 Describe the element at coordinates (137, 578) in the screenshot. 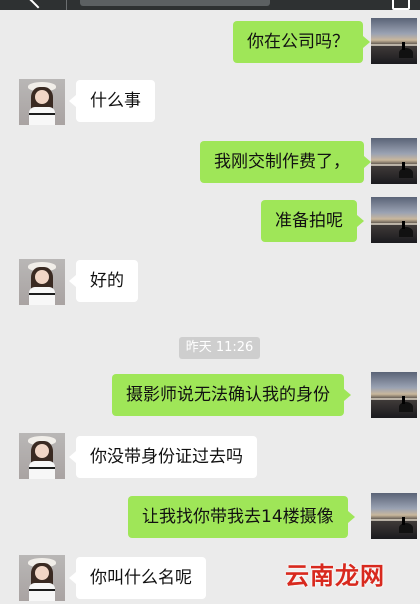

I see `message-bubble-incoming: 你叫什么名呢` at that location.